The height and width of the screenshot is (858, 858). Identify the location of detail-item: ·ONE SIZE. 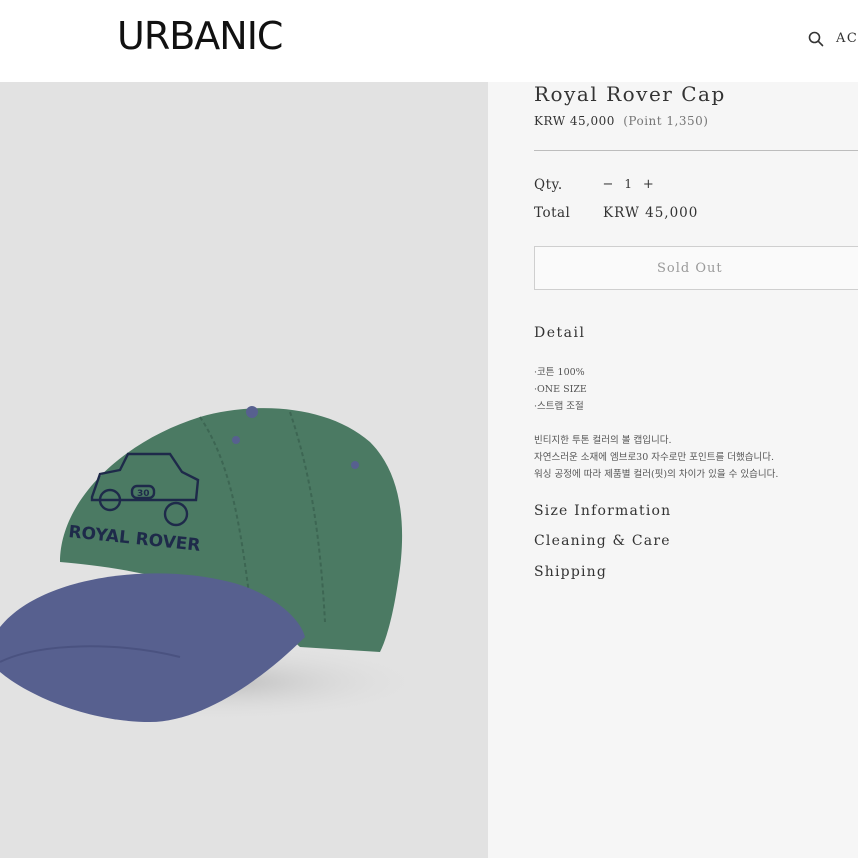
(560, 389).